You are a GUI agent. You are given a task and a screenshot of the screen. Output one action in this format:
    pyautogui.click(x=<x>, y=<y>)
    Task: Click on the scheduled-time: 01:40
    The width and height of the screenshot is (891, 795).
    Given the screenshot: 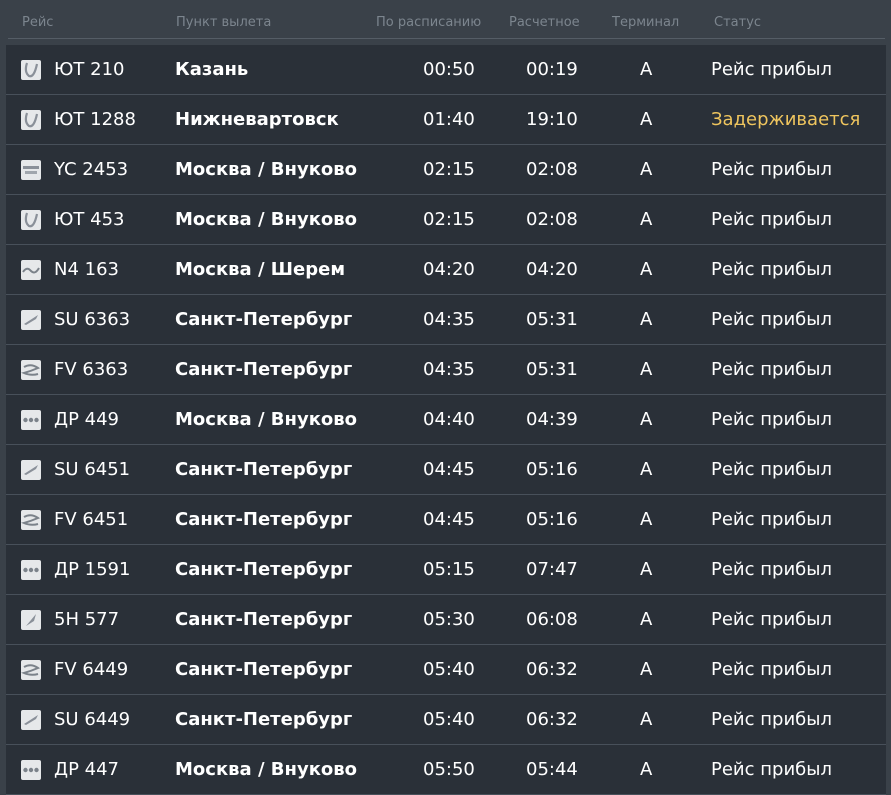 What is the action you would take?
    pyautogui.click(x=449, y=119)
    